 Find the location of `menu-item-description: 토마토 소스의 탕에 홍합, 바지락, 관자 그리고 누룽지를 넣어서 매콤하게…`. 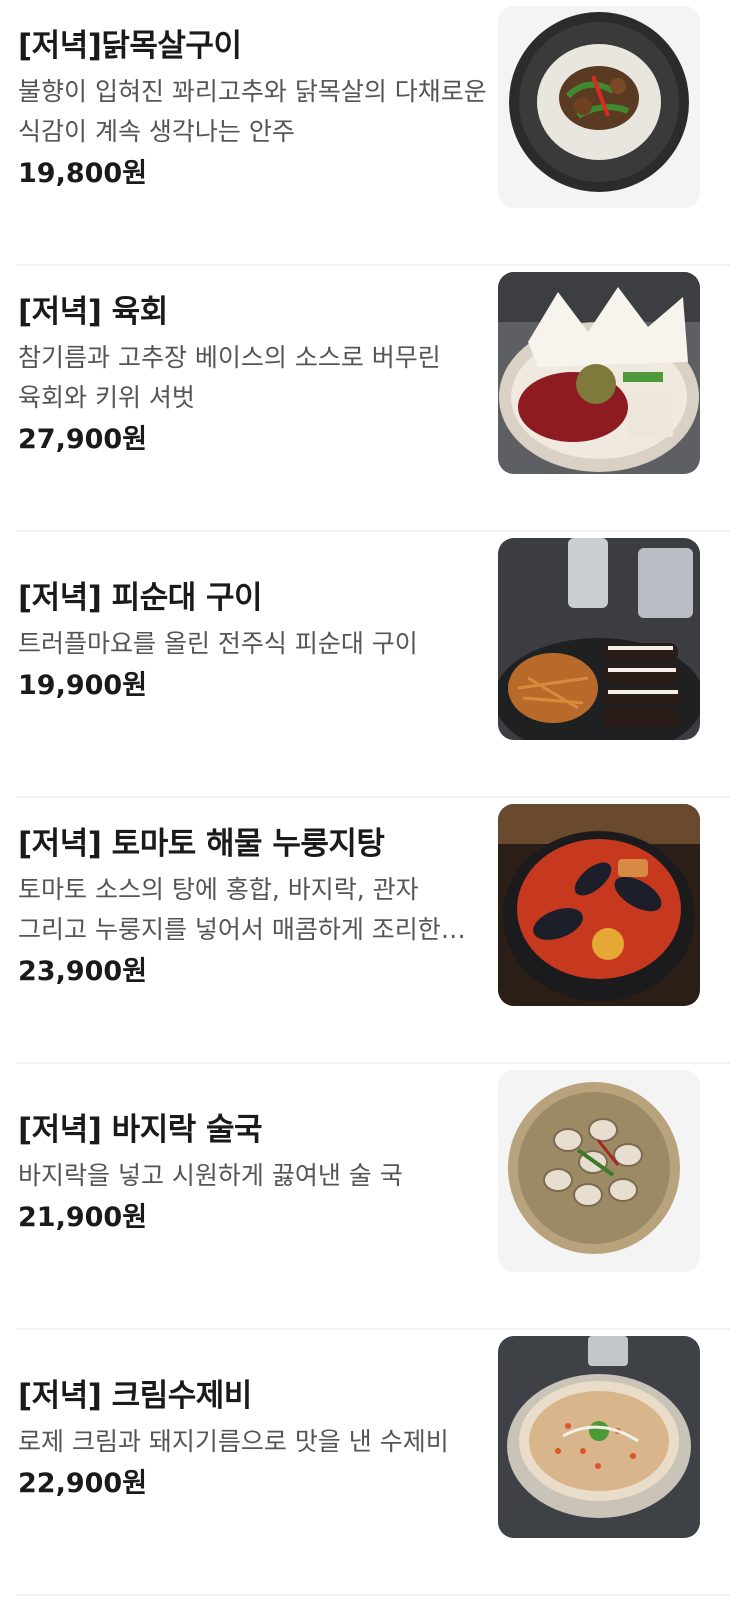

menu-item-description: 토마토 소스의 탕에 홍합, 바지락, 관자 그리고 누룽지를 넣어서 매콤하게… is located at coordinates (229, 909).